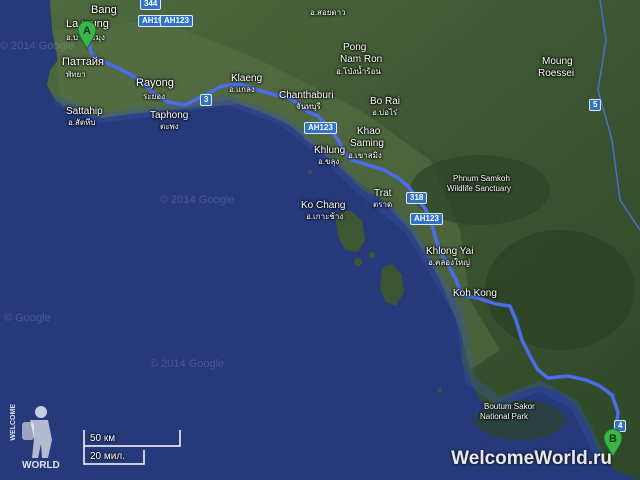 The image size is (640, 480). What do you see at coordinates (151, 5) in the screenshot?
I see `highway-shield: 344` at bounding box center [151, 5].